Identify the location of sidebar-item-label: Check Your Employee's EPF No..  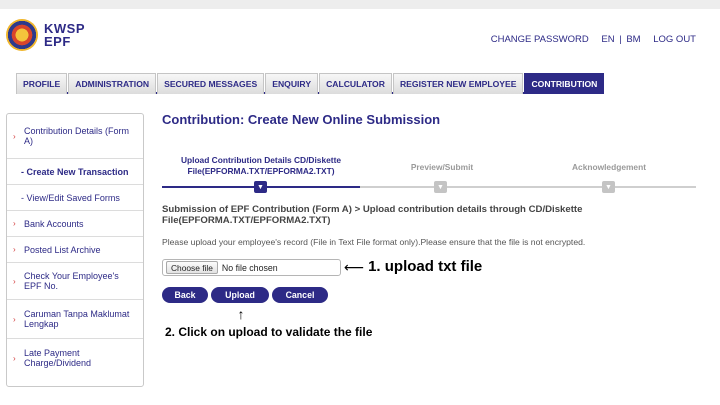
(71, 281).